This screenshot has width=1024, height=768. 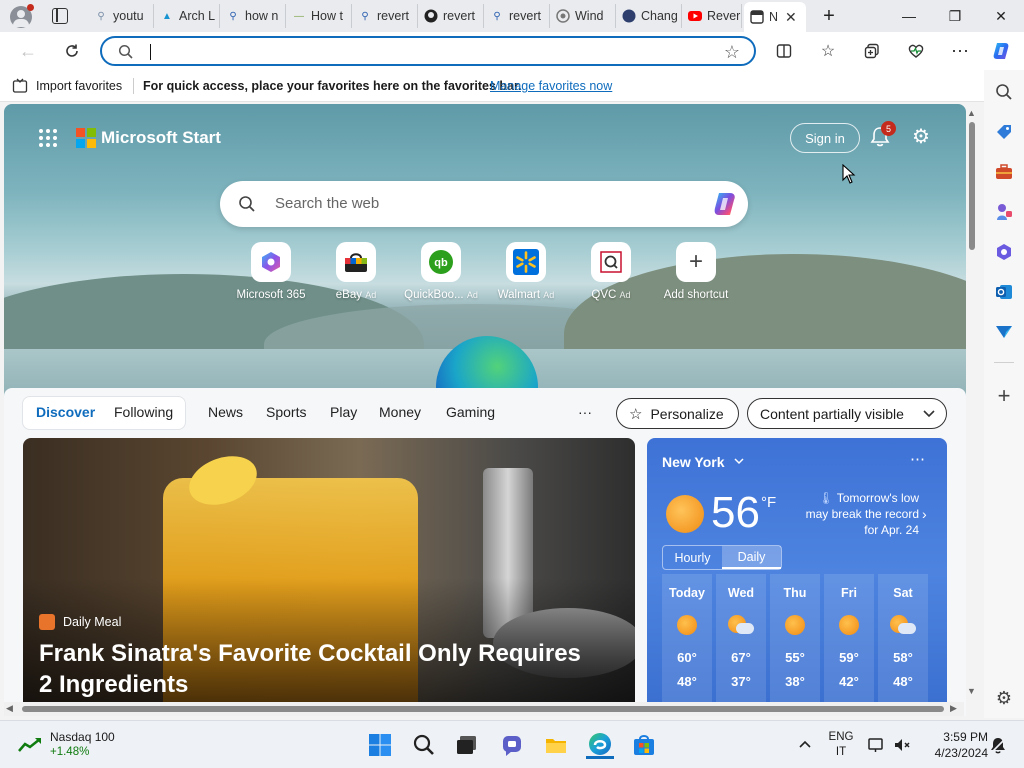 What do you see at coordinates (451, 16) in the screenshot?
I see `browser-tab: revert` at bounding box center [451, 16].